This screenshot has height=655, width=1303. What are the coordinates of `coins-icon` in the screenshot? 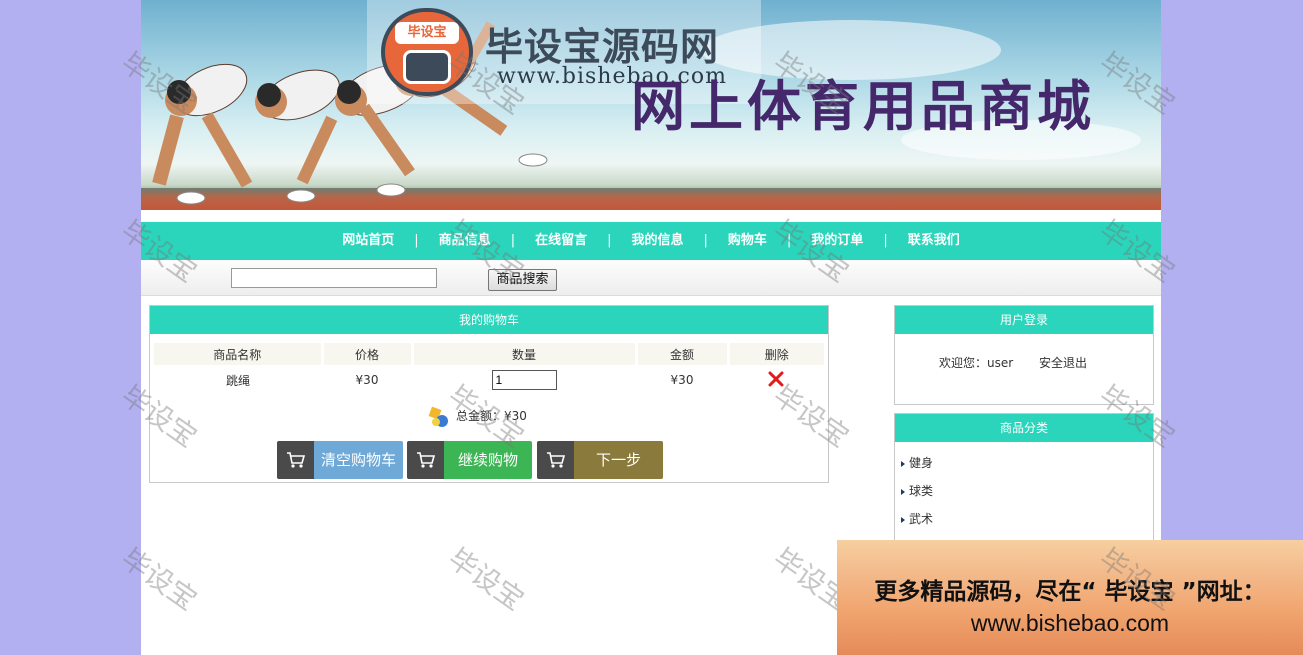 It's located at (438, 416).